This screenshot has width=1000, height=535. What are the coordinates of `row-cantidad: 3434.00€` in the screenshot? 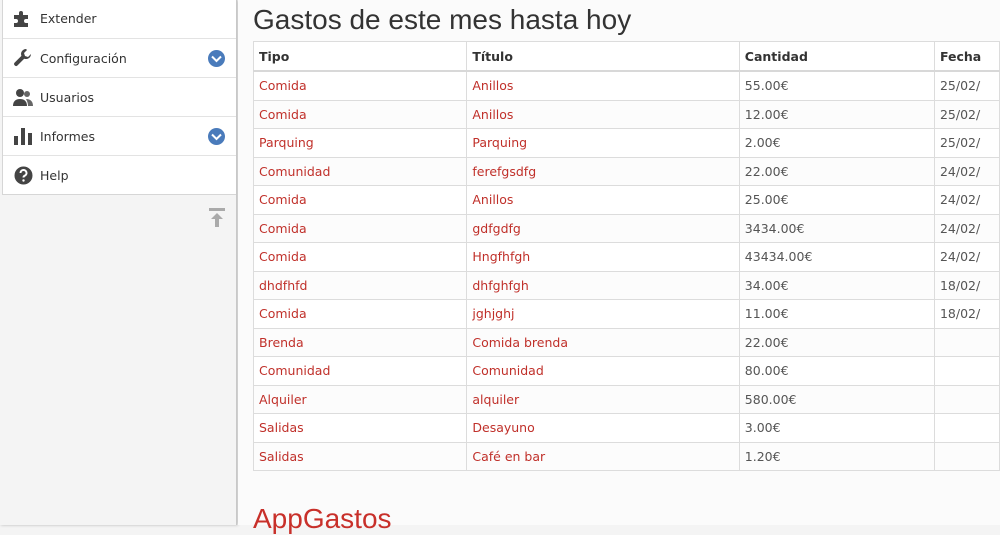 It's located at (836, 228).